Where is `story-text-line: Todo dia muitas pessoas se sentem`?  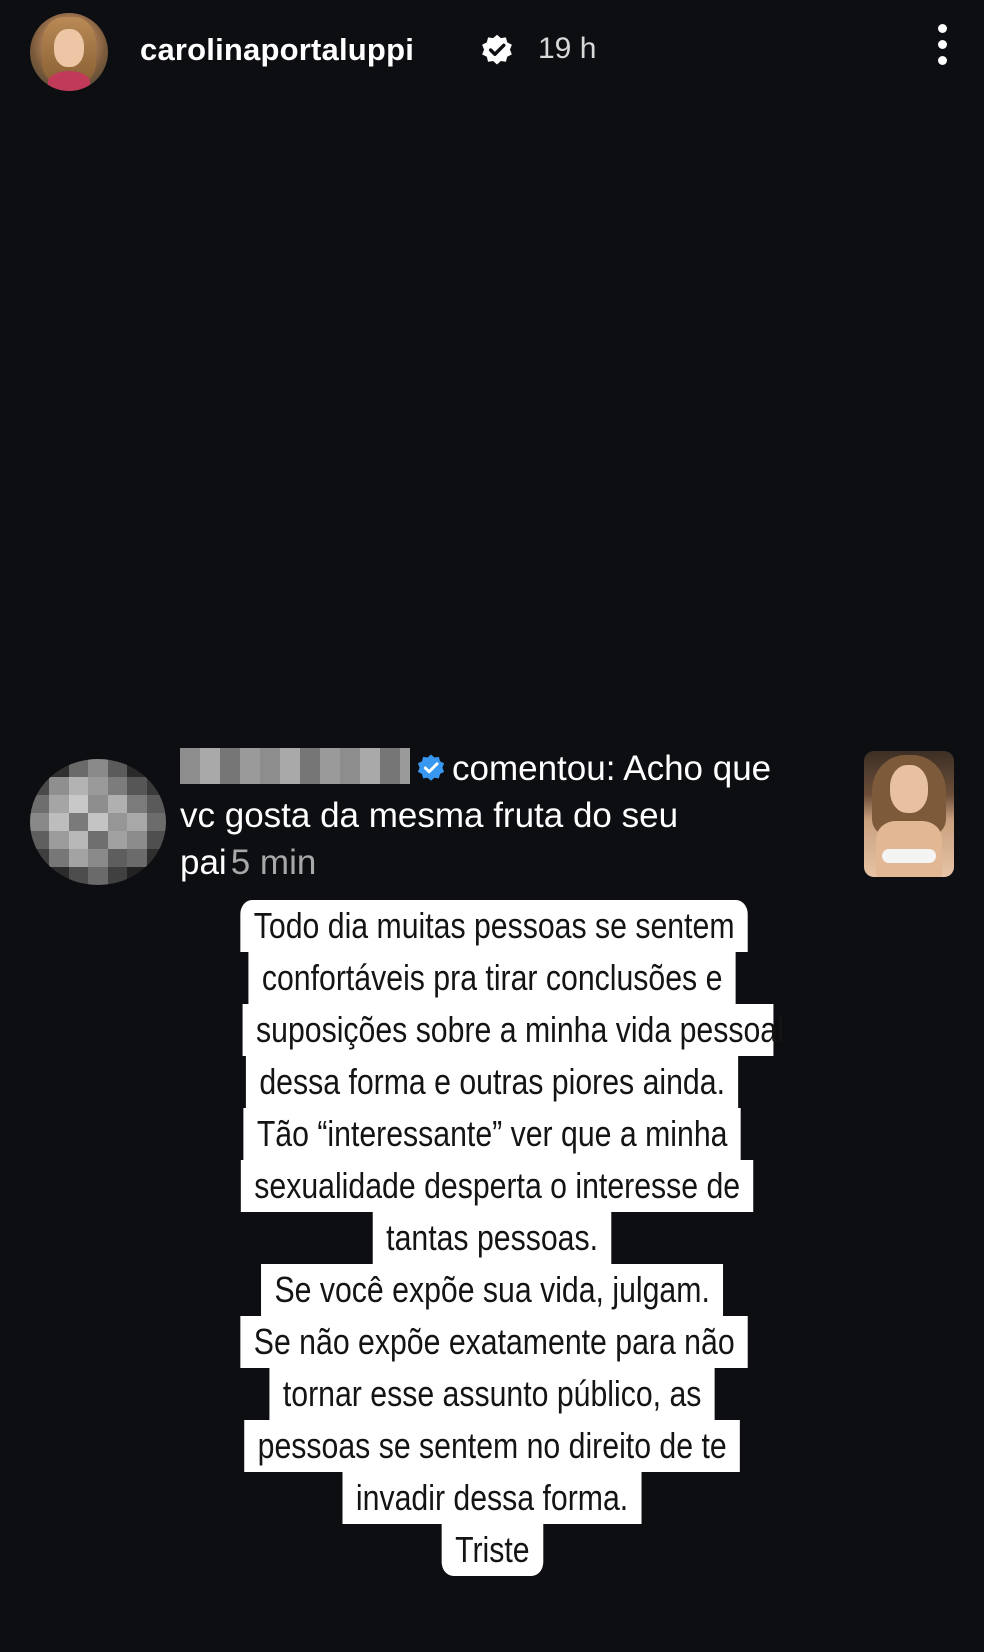 story-text-line: Todo dia muitas pessoas se sentem is located at coordinates (494, 926).